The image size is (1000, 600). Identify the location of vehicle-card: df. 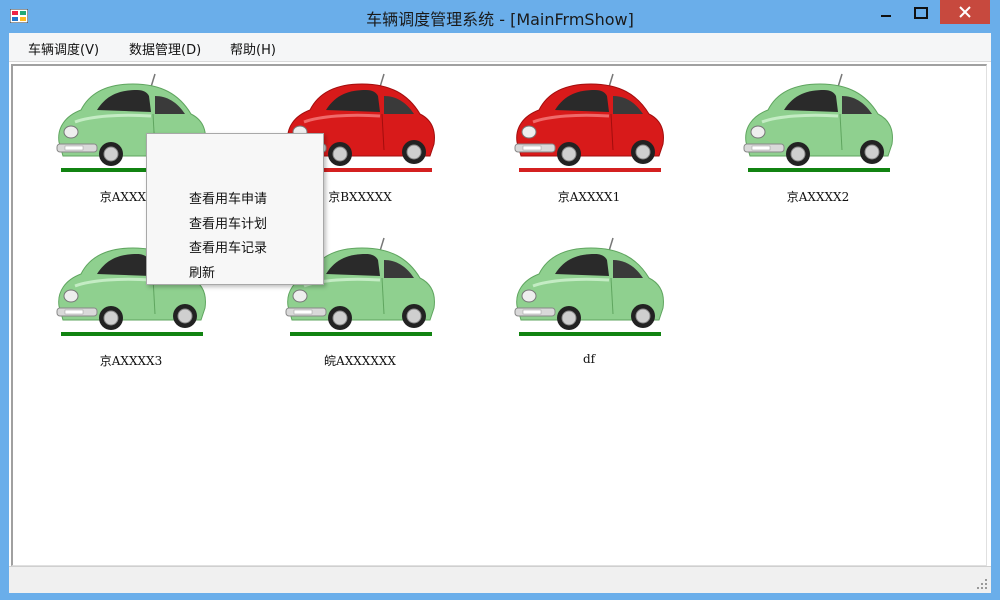
(589, 300).